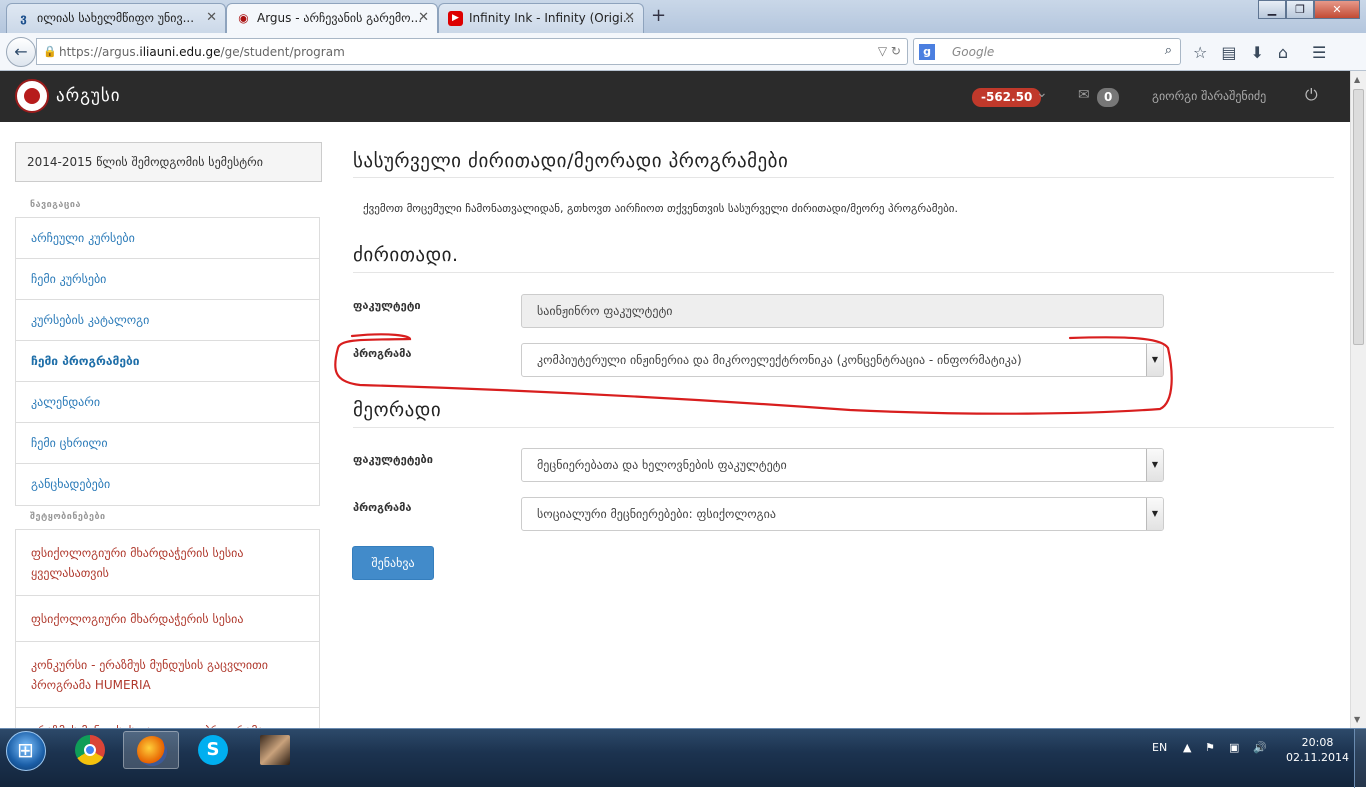 Image resolution: width=1366 pixels, height=788 pixels. What do you see at coordinates (1272, 9) in the screenshot?
I see `minimize-button: ▁` at bounding box center [1272, 9].